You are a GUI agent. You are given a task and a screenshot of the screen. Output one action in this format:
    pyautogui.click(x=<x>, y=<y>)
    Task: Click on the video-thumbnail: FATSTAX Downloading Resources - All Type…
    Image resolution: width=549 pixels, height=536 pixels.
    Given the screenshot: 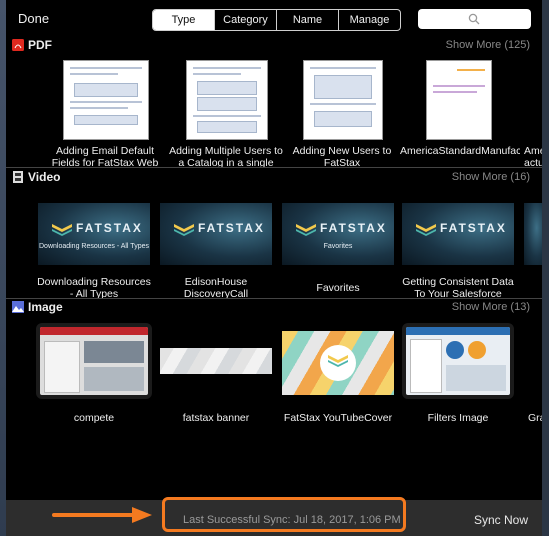 What is the action you would take?
    pyautogui.click(x=94, y=234)
    